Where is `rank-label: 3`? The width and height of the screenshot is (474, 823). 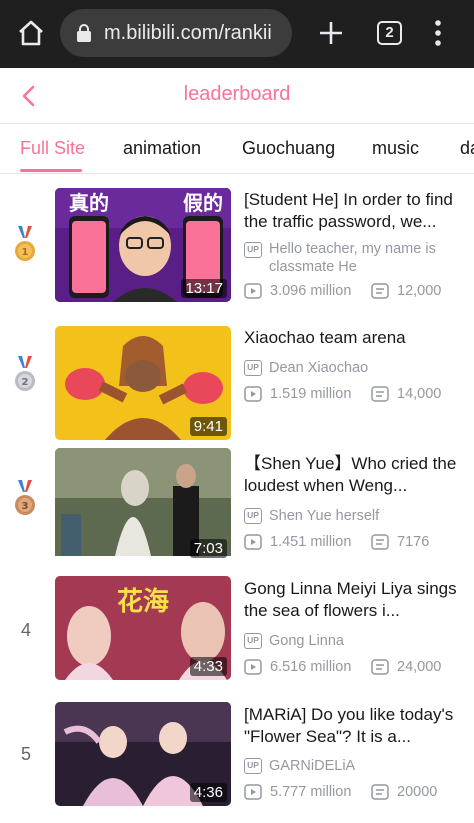 rank-label: 3 is located at coordinates (25, 506).